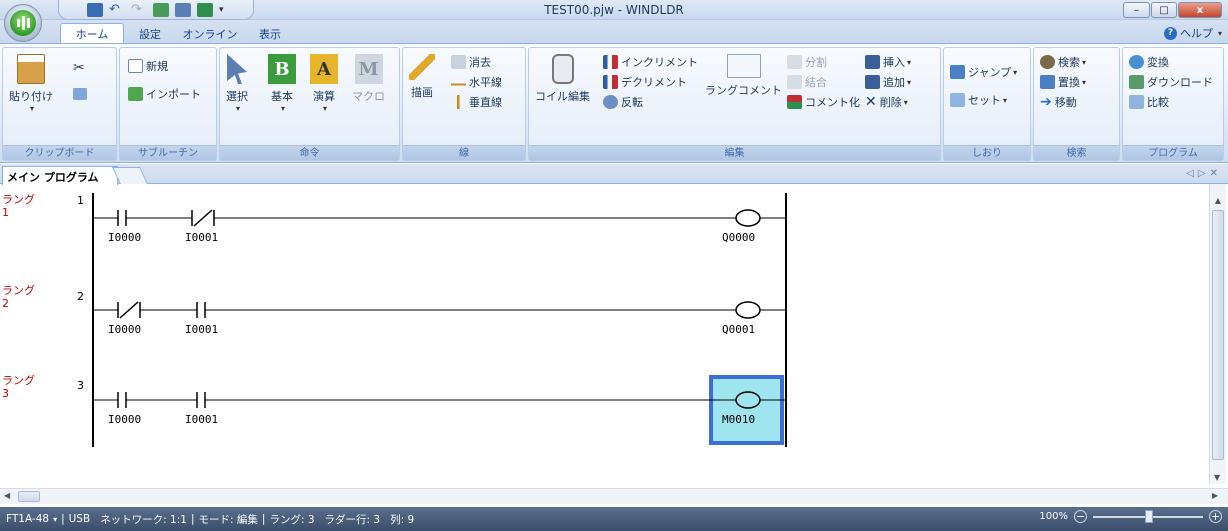 Image resolution: width=1228 pixels, height=531 pixels. What do you see at coordinates (1217, 477) in the screenshot?
I see `scroll-down-icon: ▼` at bounding box center [1217, 477].